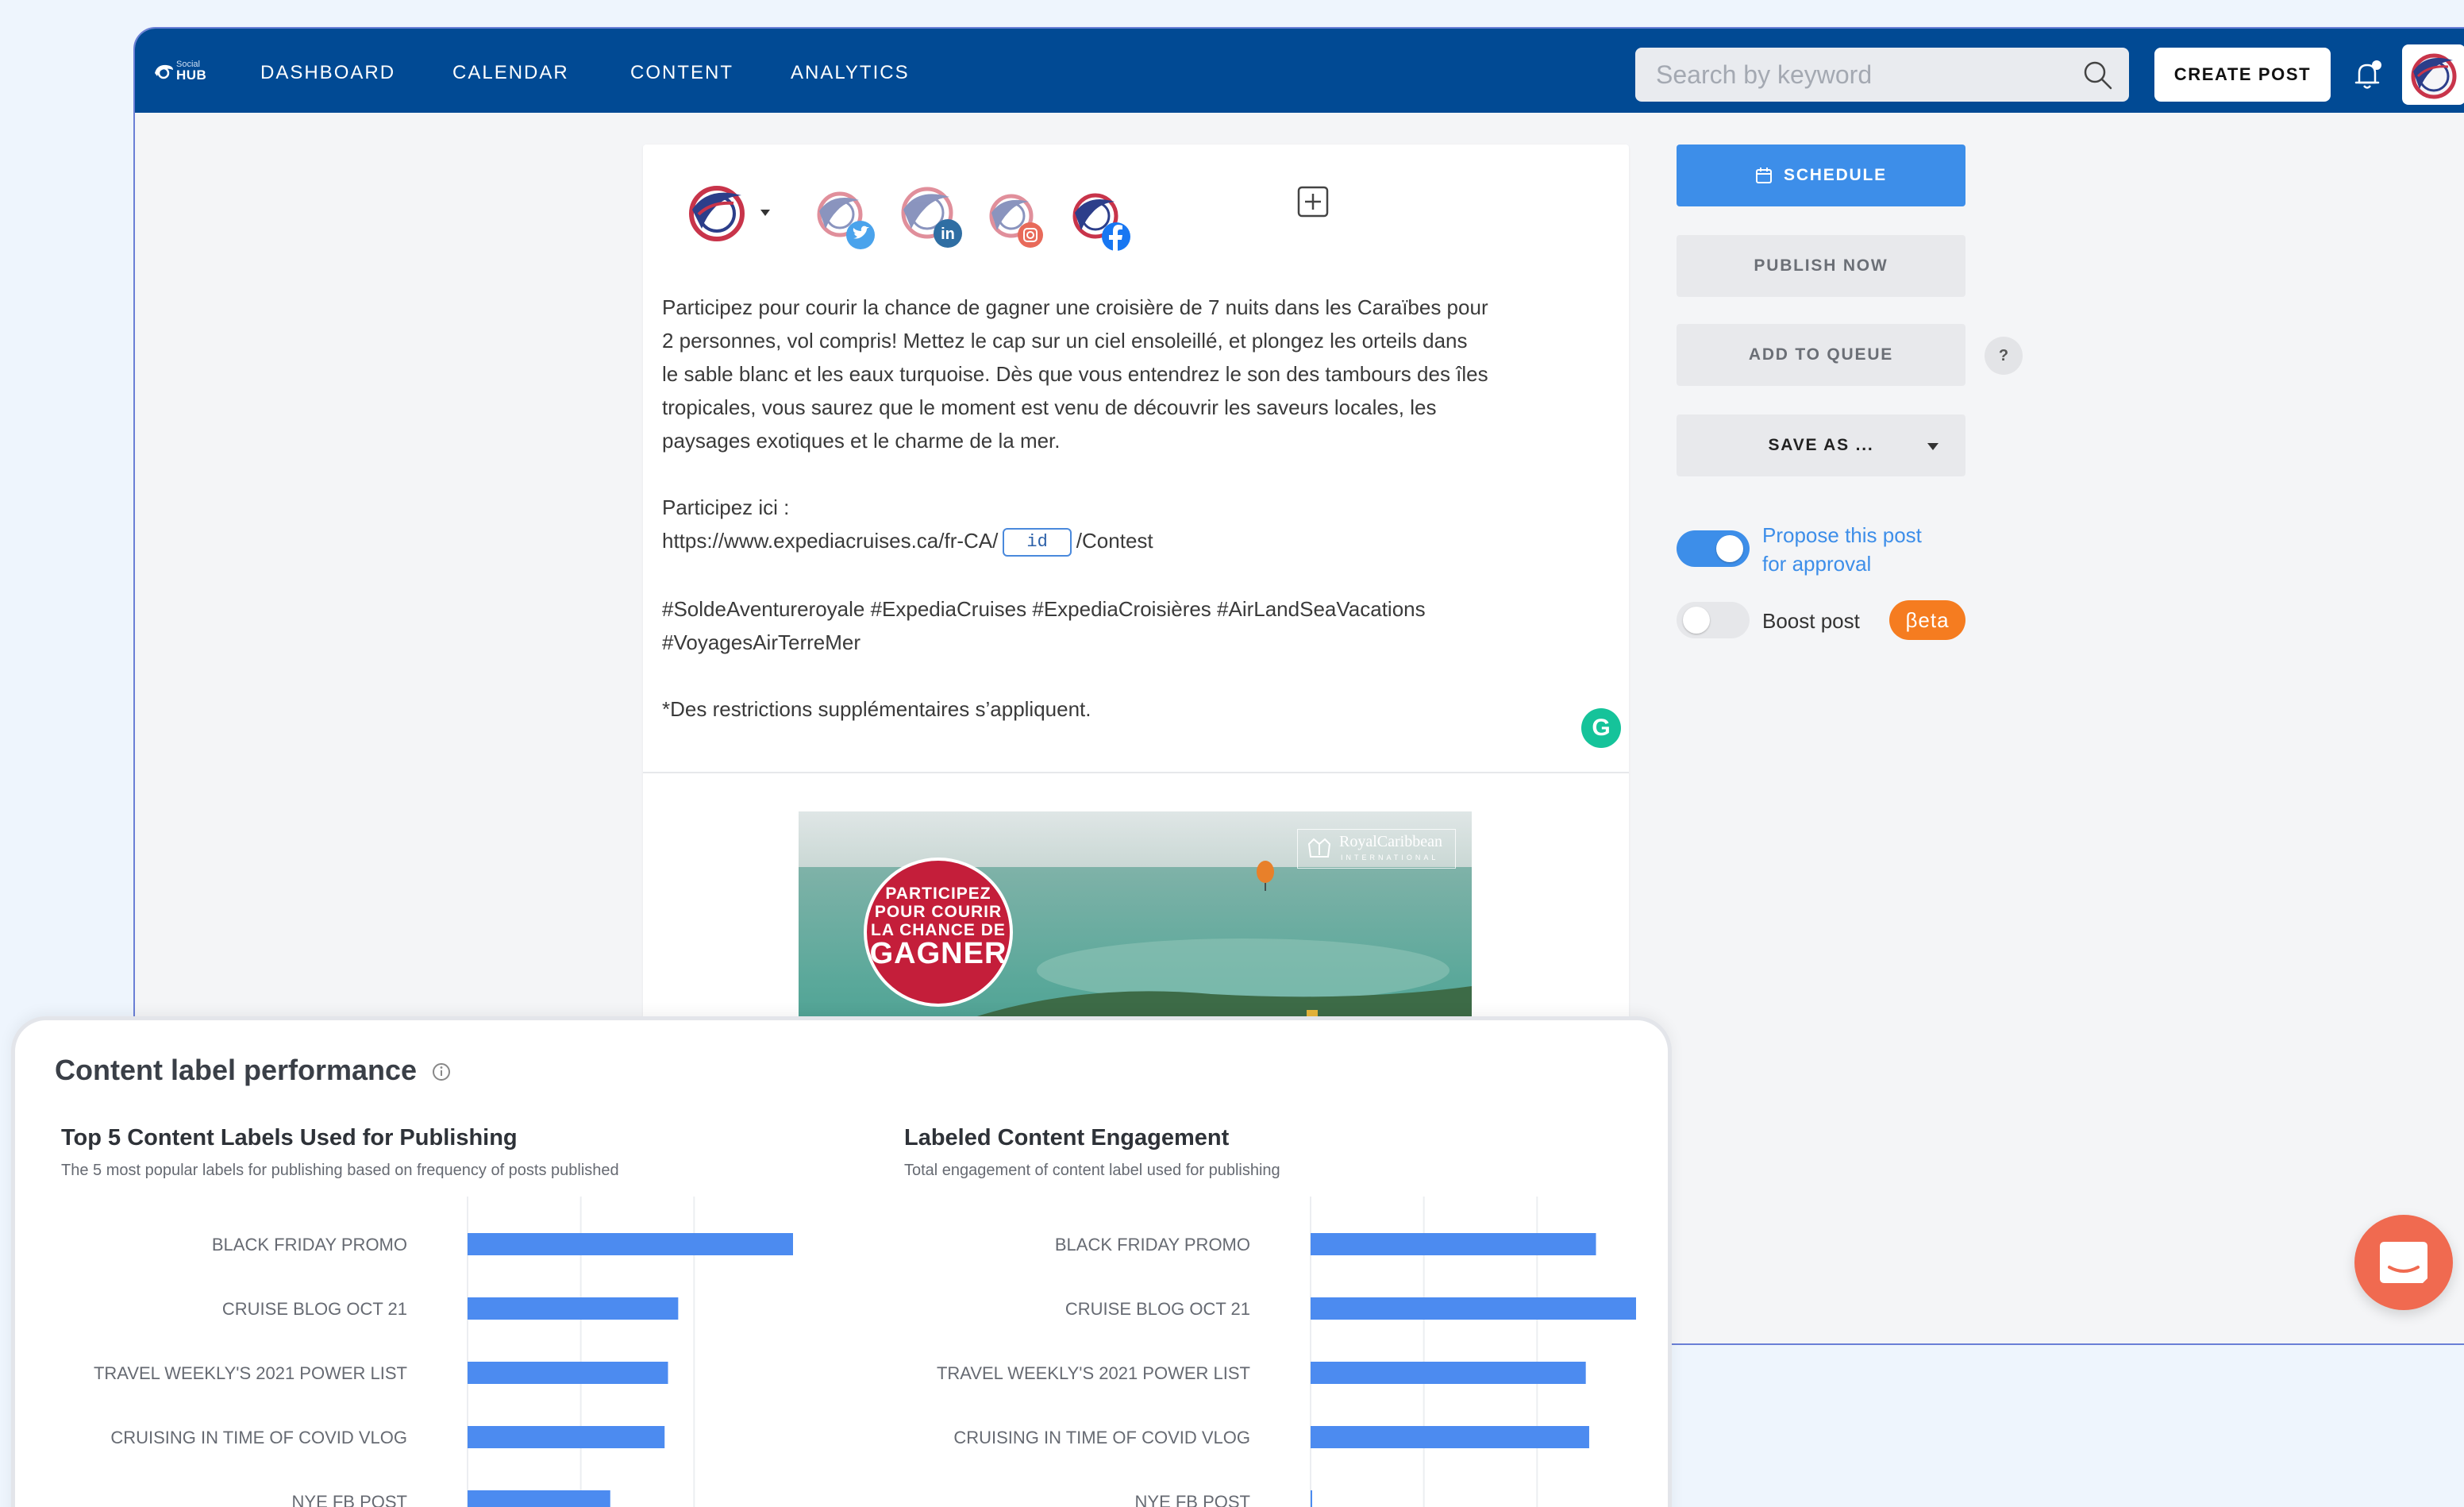 The image size is (2464, 1507). What do you see at coordinates (442, 1072) in the screenshot?
I see `info-icon` at bounding box center [442, 1072].